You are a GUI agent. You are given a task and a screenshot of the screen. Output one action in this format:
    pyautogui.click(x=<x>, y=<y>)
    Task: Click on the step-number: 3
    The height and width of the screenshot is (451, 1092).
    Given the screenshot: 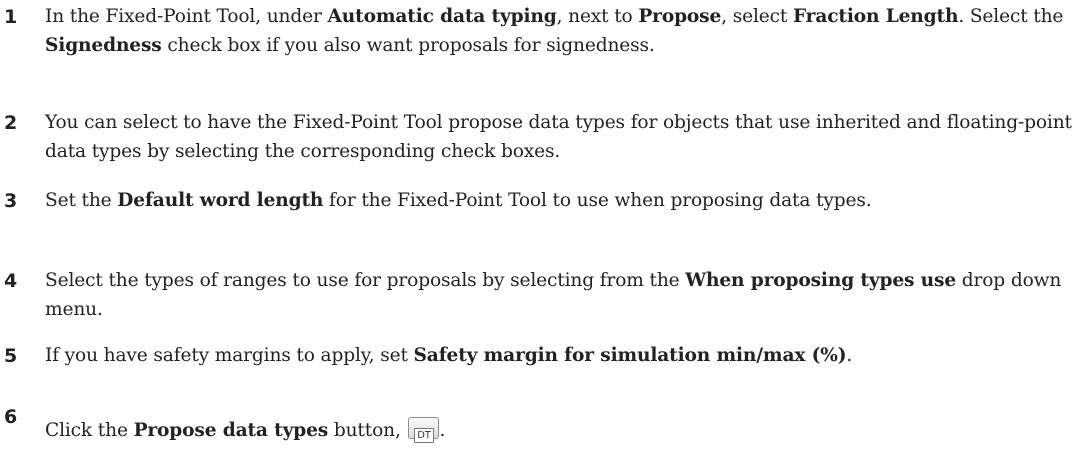 What is the action you would take?
    pyautogui.click(x=11, y=201)
    